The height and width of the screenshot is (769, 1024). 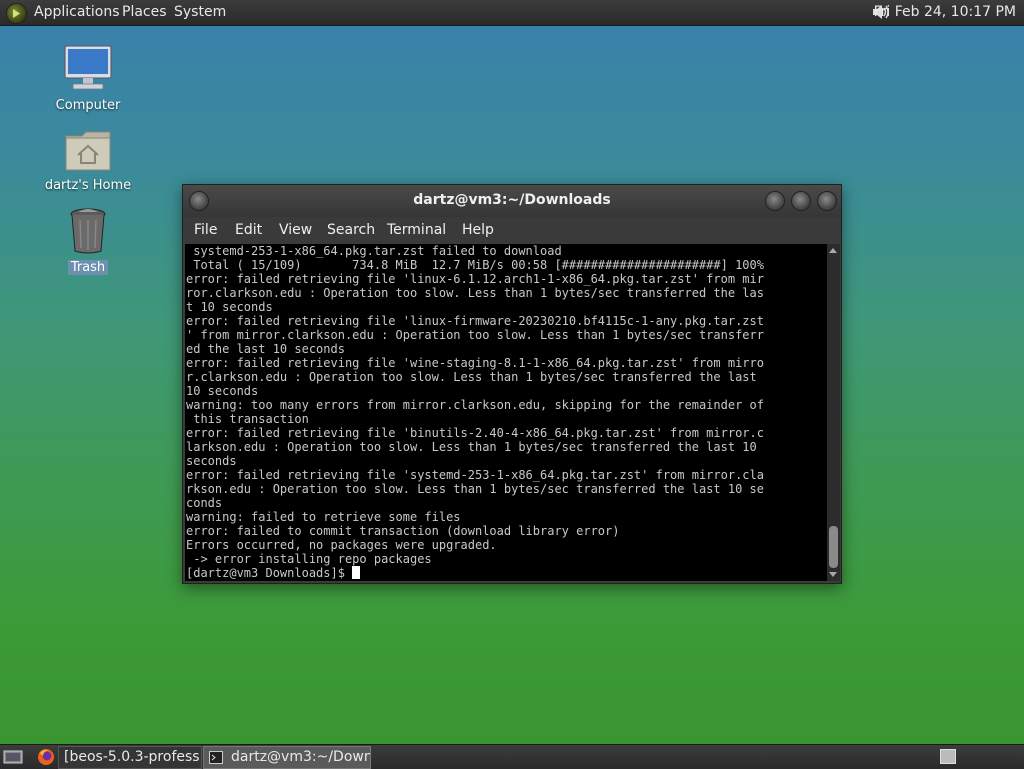 I want to click on scroll-down-arrow-icon, so click(x=833, y=574).